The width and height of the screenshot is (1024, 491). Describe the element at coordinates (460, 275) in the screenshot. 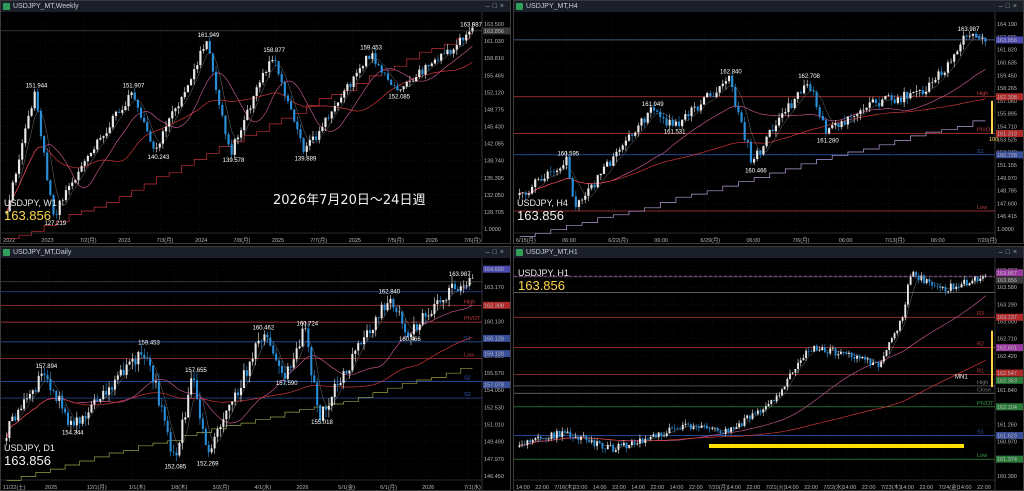

I see `swing-high-label: 163.987` at that location.